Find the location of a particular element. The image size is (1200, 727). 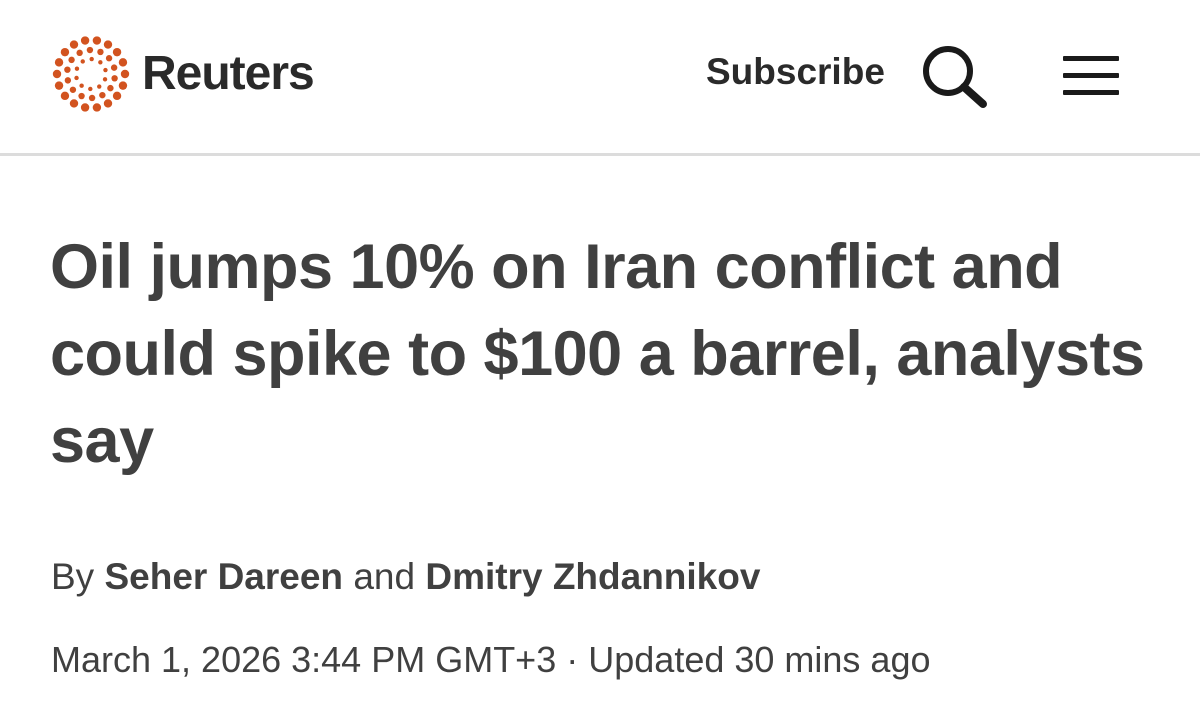

author-link-2: Dmitry Zhdannikov is located at coordinates (592, 576).